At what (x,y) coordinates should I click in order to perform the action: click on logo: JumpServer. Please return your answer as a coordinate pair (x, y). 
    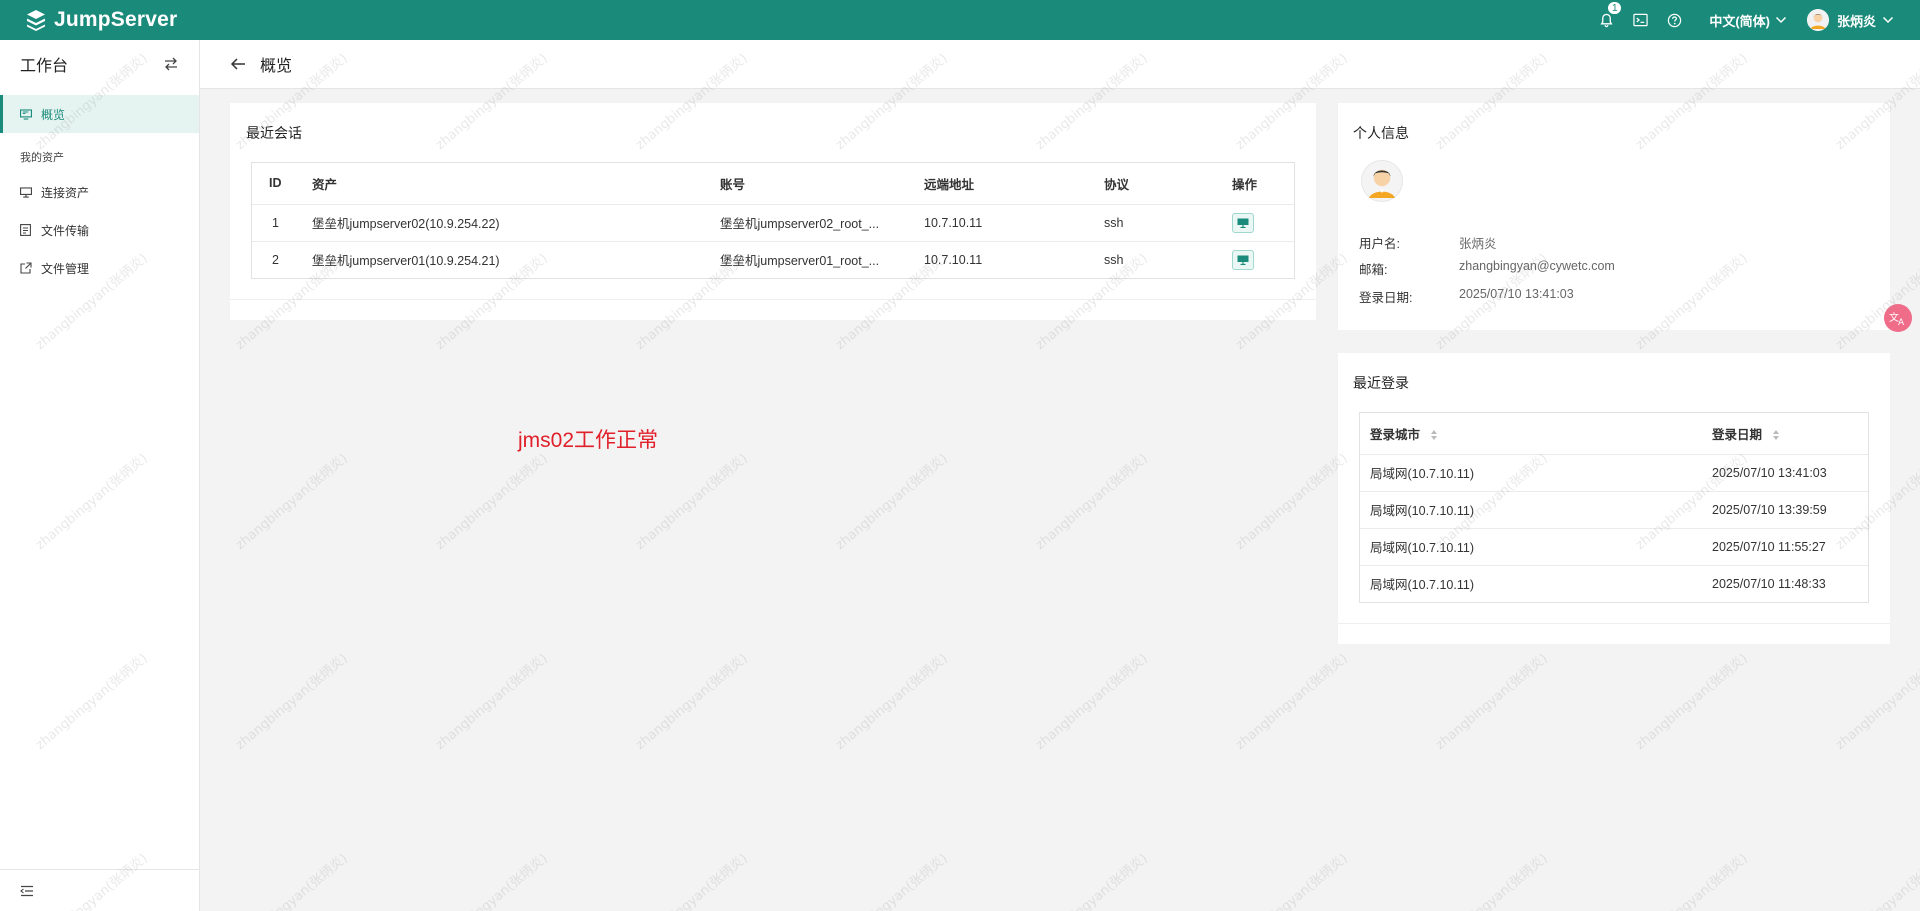
    Looking at the image, I should click on (100, 20).